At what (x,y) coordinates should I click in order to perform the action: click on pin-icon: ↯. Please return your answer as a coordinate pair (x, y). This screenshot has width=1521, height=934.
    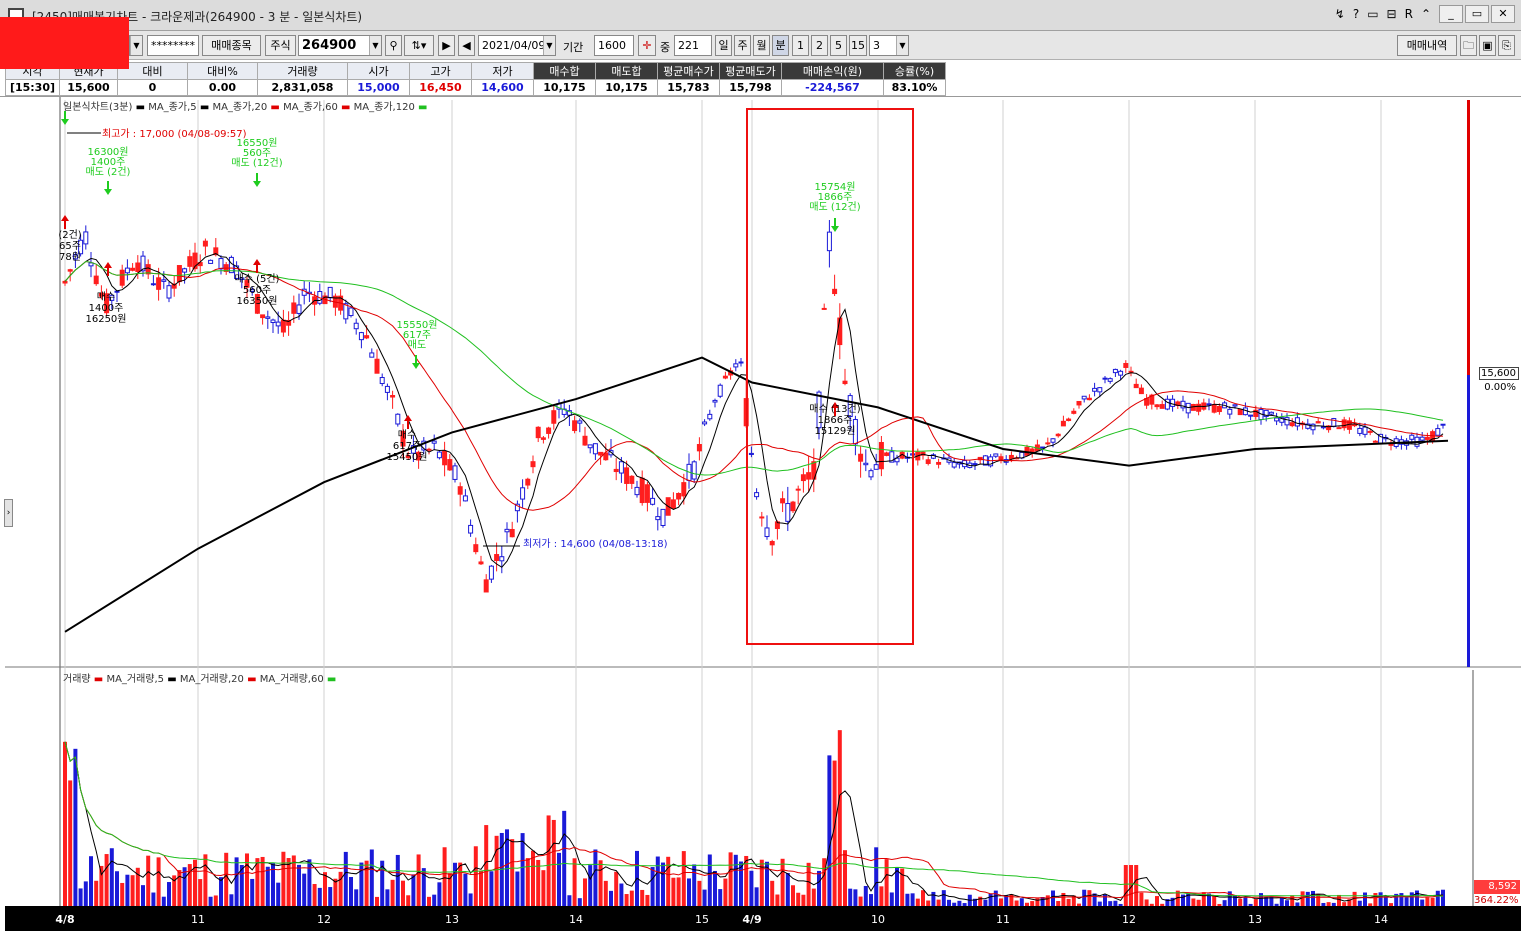
    Looking at the image, I should click on (1340, 14).